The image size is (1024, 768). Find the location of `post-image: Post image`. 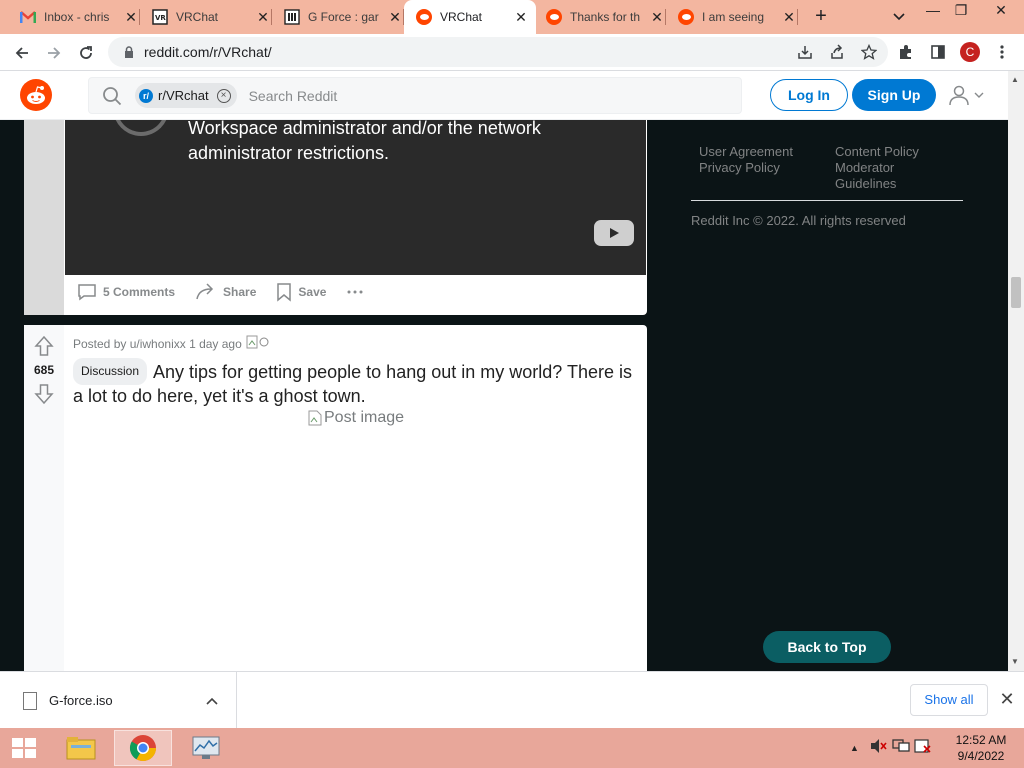

post-image: Post image is located at coordinates (356, 418).